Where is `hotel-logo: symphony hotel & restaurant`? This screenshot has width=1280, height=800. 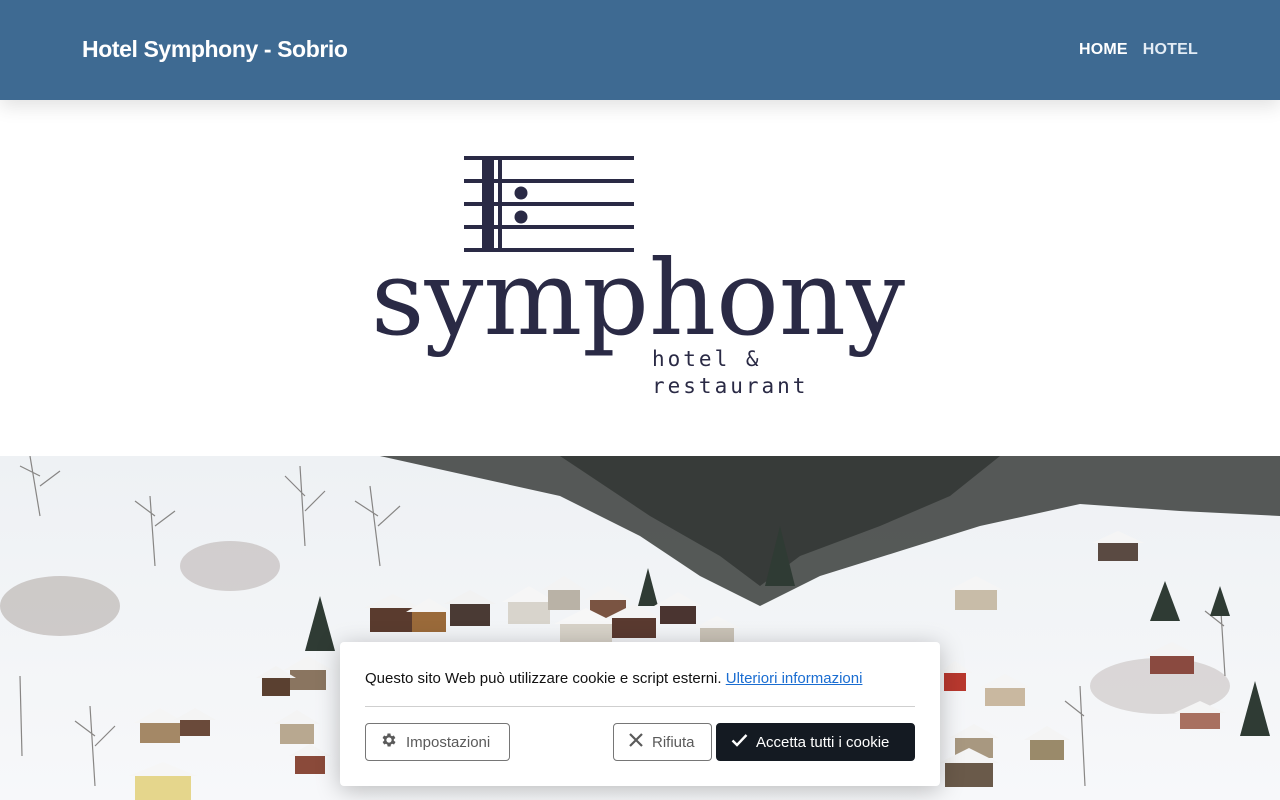
hotel-logo: symphony hotel & restaurant is located at coordinates (639, 275).